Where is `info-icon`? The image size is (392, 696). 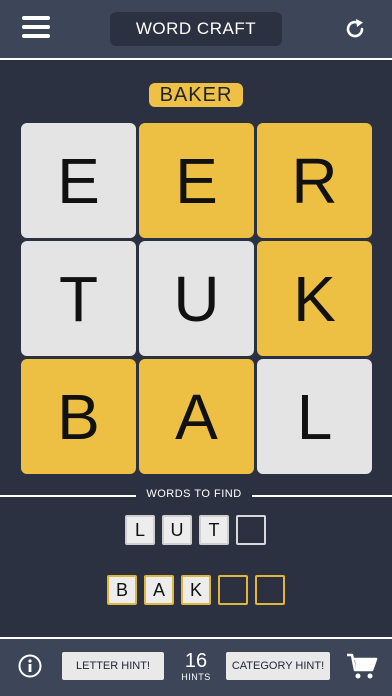 info-icon is located at coordinates (30, 666).